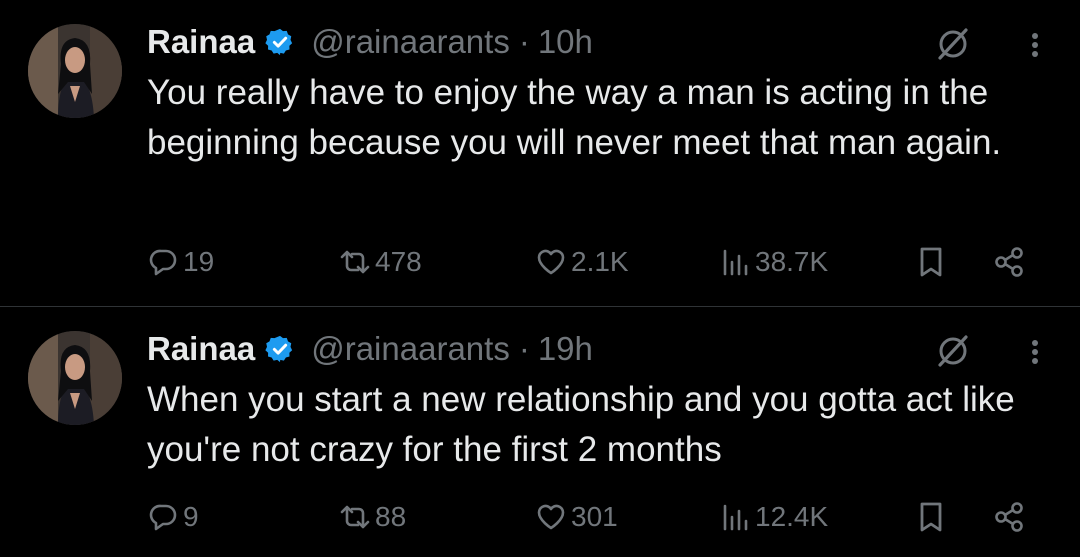 This screenshot has width=1080, height=557. I want to click on views-count: 12.4K, so click(792, 516).